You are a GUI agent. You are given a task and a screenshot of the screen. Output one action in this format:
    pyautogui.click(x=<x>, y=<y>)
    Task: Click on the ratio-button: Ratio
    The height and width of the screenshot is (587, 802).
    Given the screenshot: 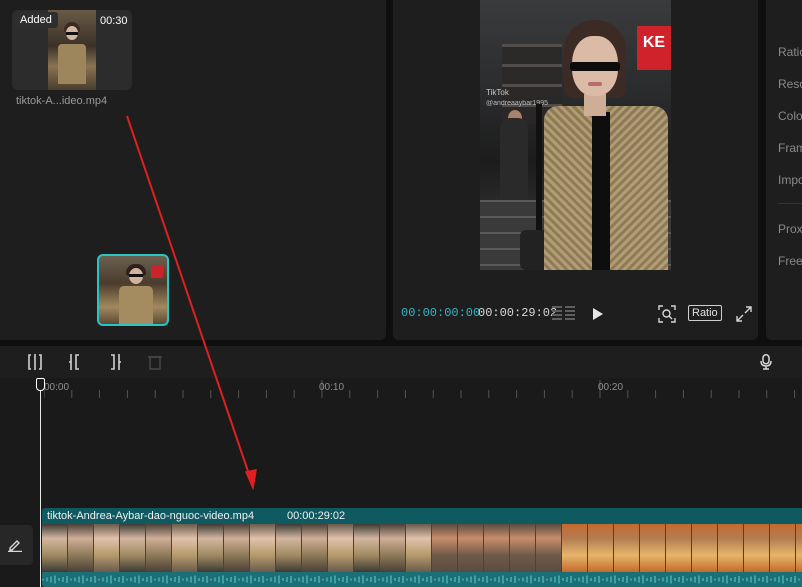 What is the action you would take?
    pyautogui.click(x=705, y=313)
    